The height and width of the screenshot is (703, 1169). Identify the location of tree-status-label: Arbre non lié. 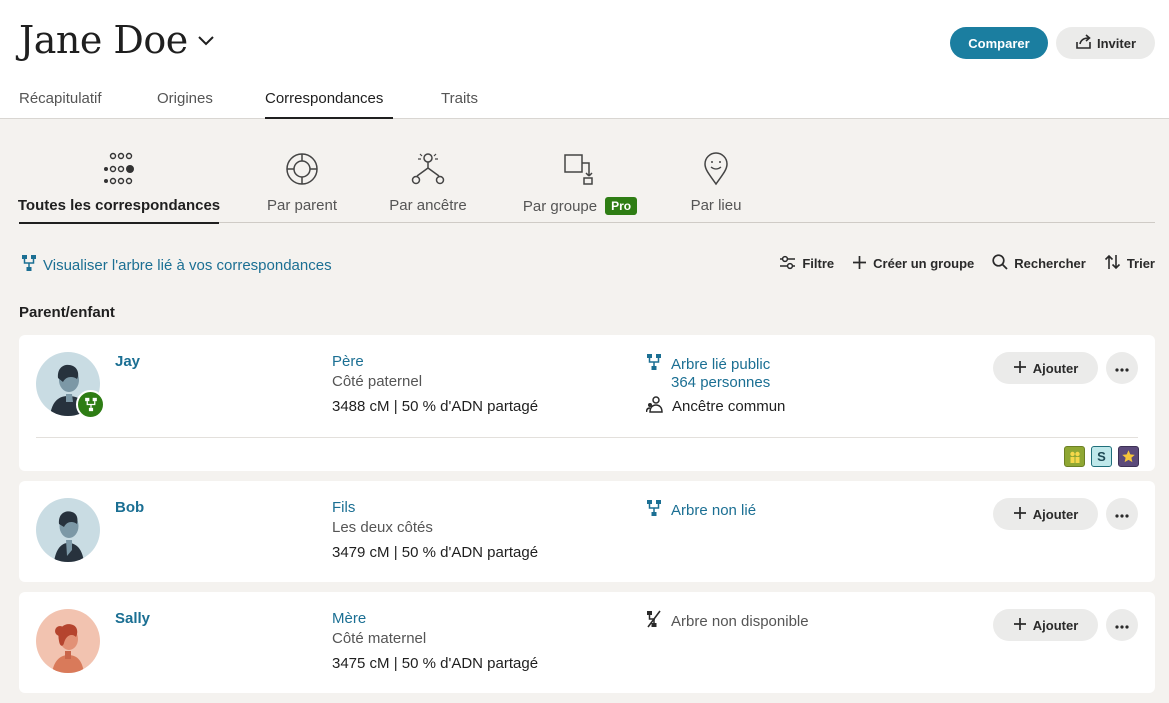
(714, 510).